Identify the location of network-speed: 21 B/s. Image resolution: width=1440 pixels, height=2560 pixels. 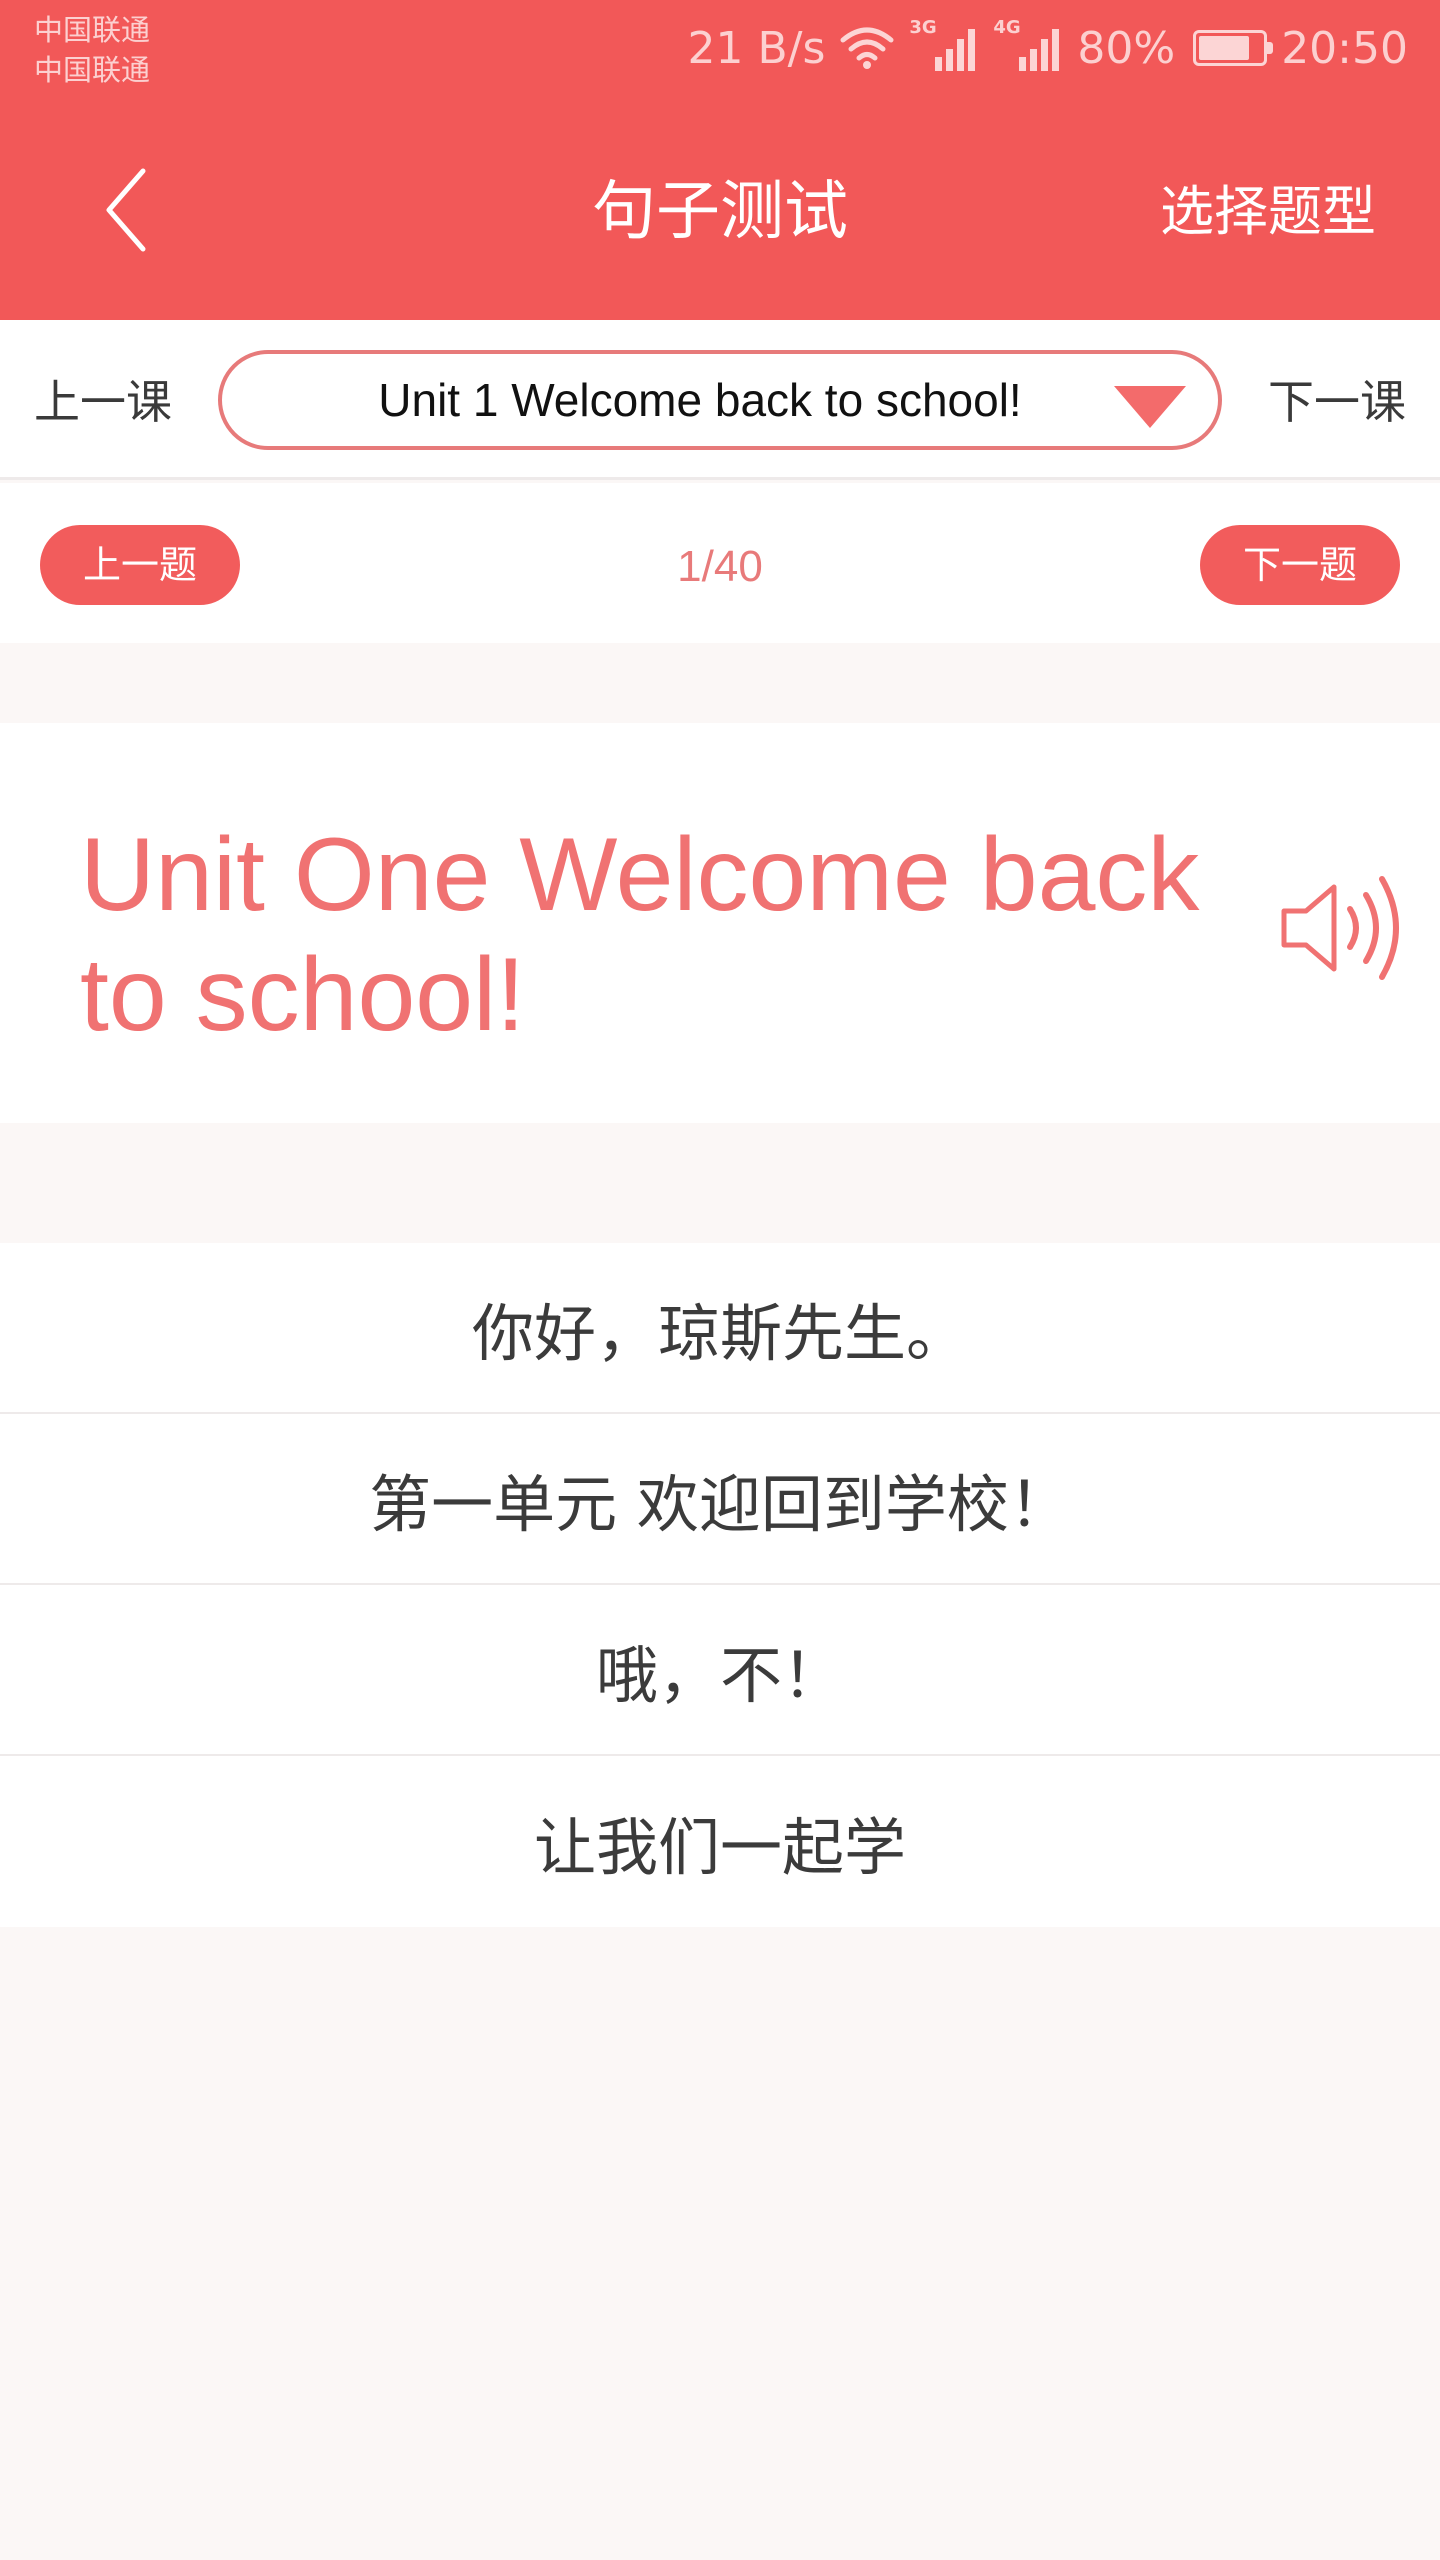
(756, 48).